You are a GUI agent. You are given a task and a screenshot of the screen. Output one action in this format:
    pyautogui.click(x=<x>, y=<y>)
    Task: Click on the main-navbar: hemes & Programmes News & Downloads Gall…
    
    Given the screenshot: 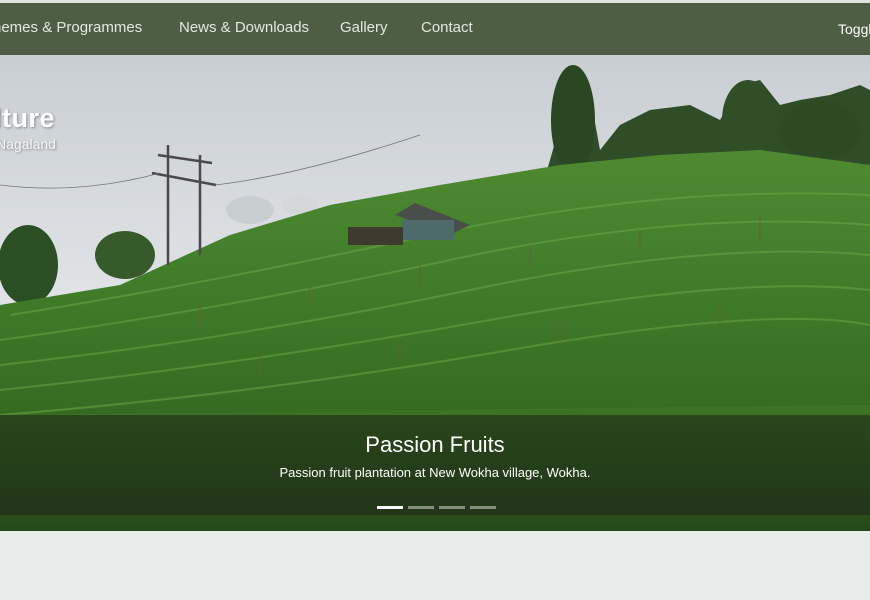 What is the action you would take?
    pyautogui.click(x=435, y=29)
    